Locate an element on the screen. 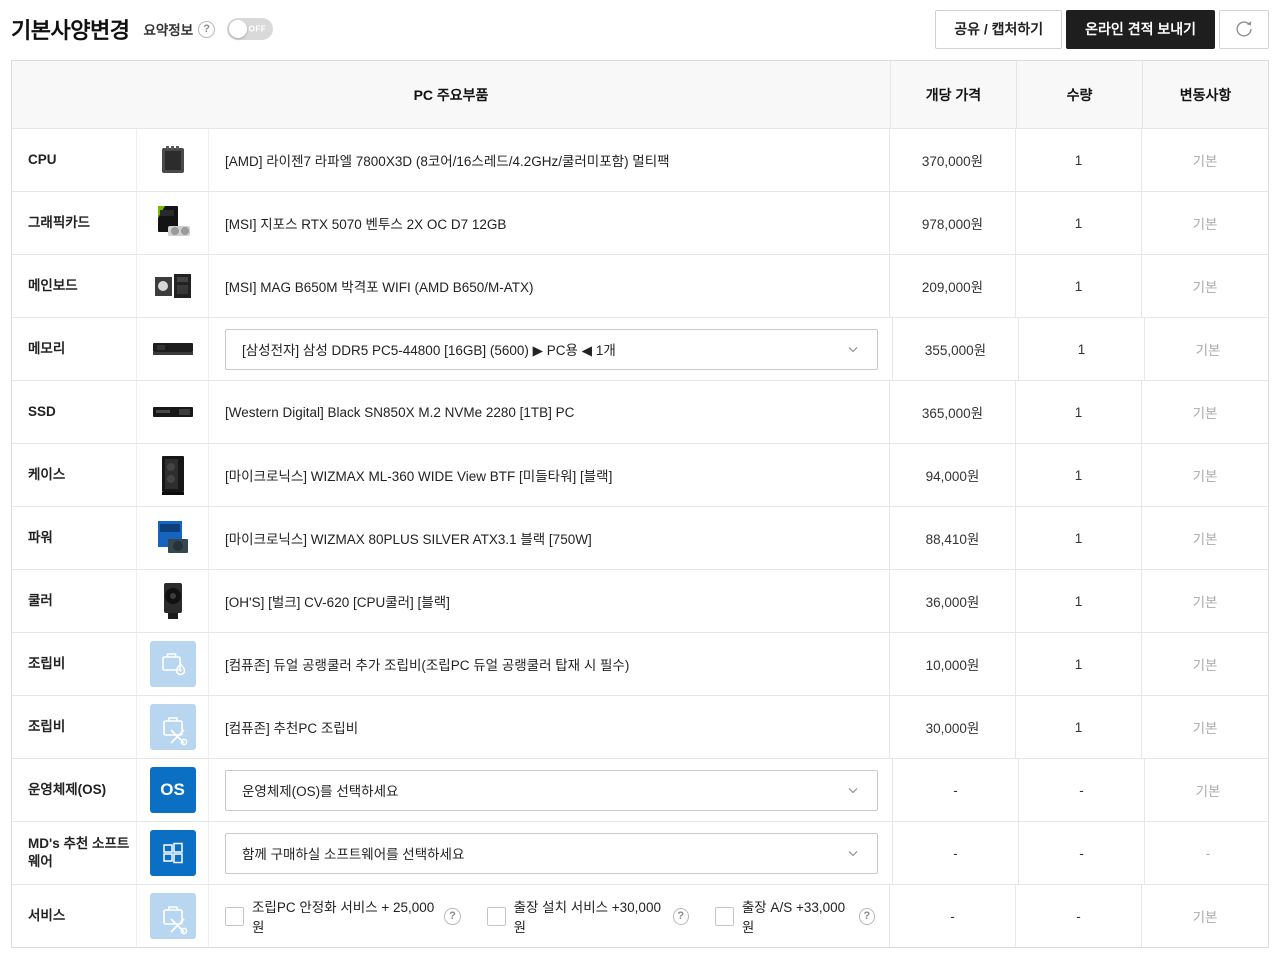 The image size is (1280, 963). category-label: 조립비 is located at coordinates (74, 727).